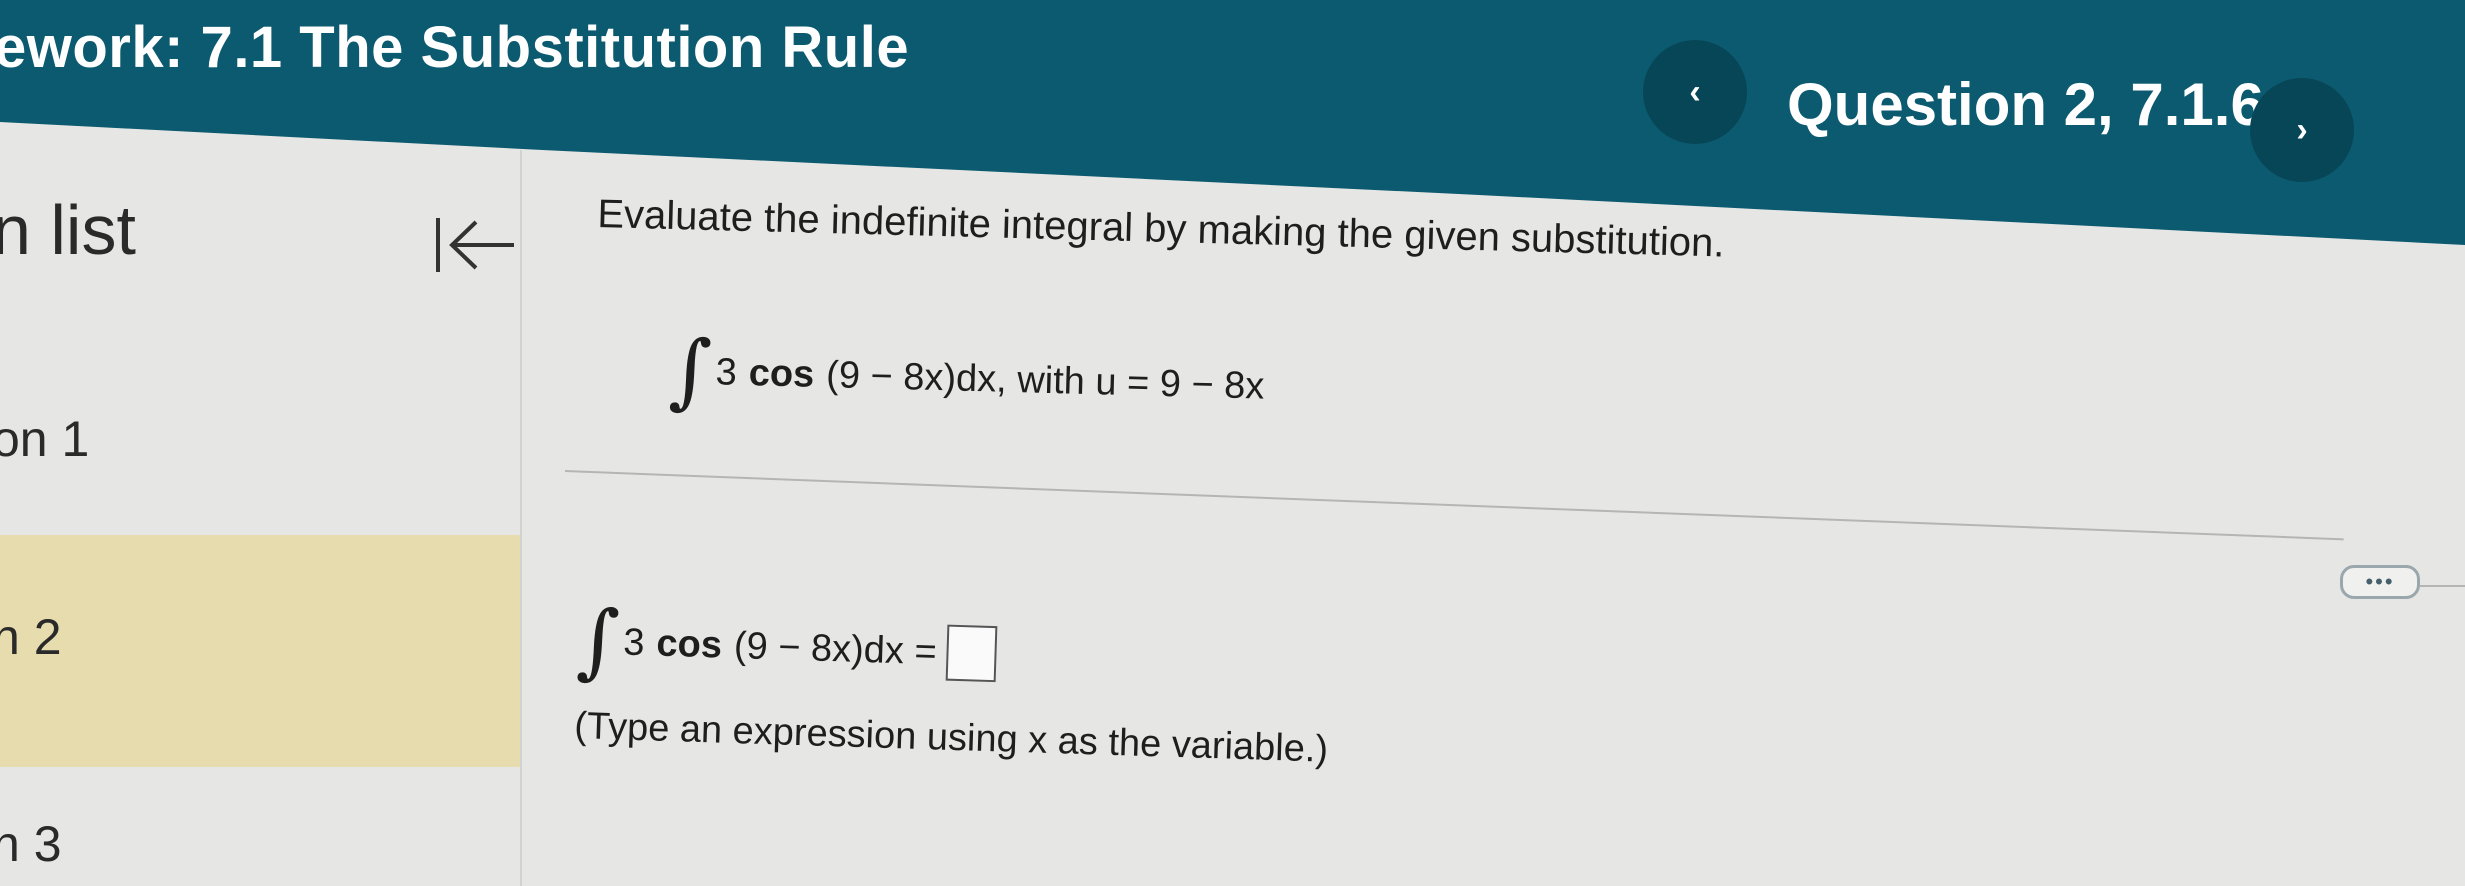  I want to click on show-more-button: •••, so click(2380, 582).